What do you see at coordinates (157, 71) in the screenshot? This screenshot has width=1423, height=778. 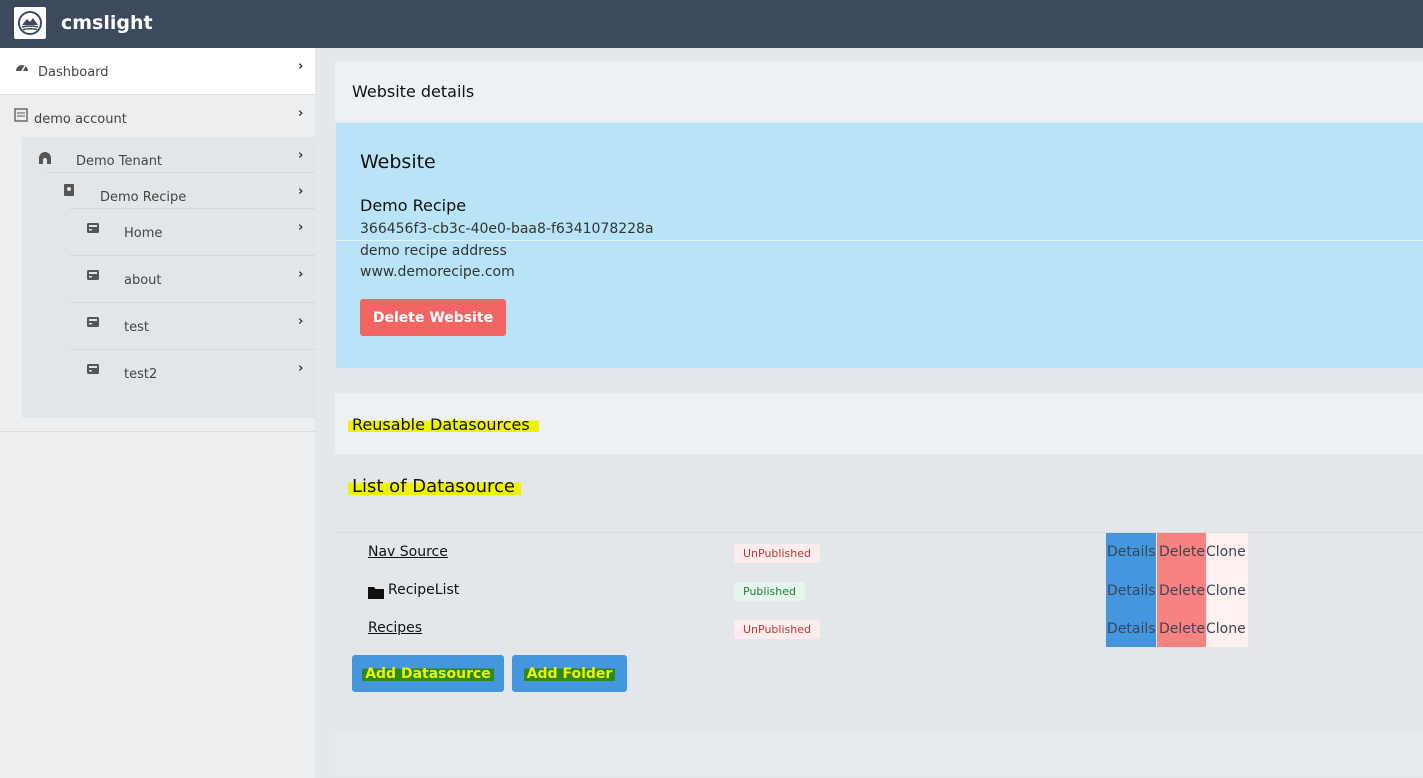 I see `sidebar-item-dashboard: Dashboard ›` at bounding box center [157, 71].